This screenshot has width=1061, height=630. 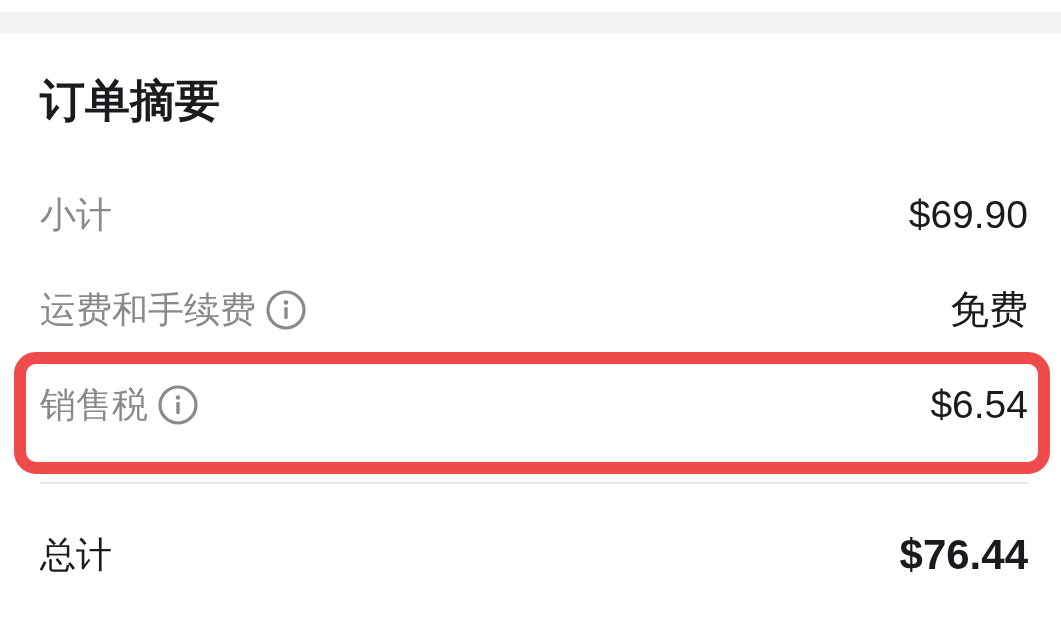 What do you see at coordinates (963, 554) in the screenshot?
I see `total-value: $76.44` at bounding box center [963, 554].